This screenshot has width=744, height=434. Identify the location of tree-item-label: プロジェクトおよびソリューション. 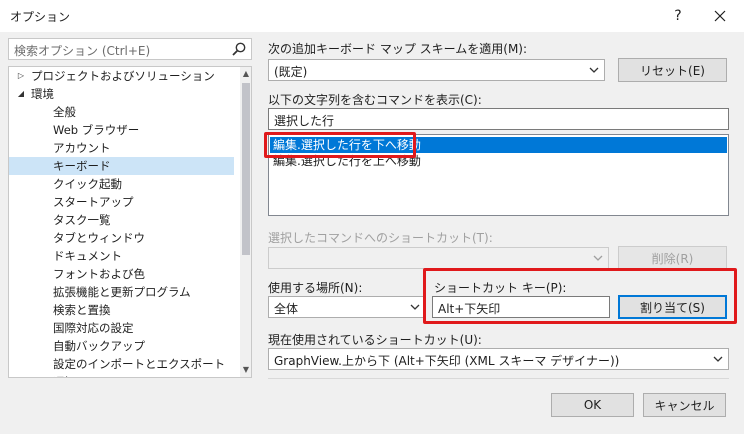
(123, 76).